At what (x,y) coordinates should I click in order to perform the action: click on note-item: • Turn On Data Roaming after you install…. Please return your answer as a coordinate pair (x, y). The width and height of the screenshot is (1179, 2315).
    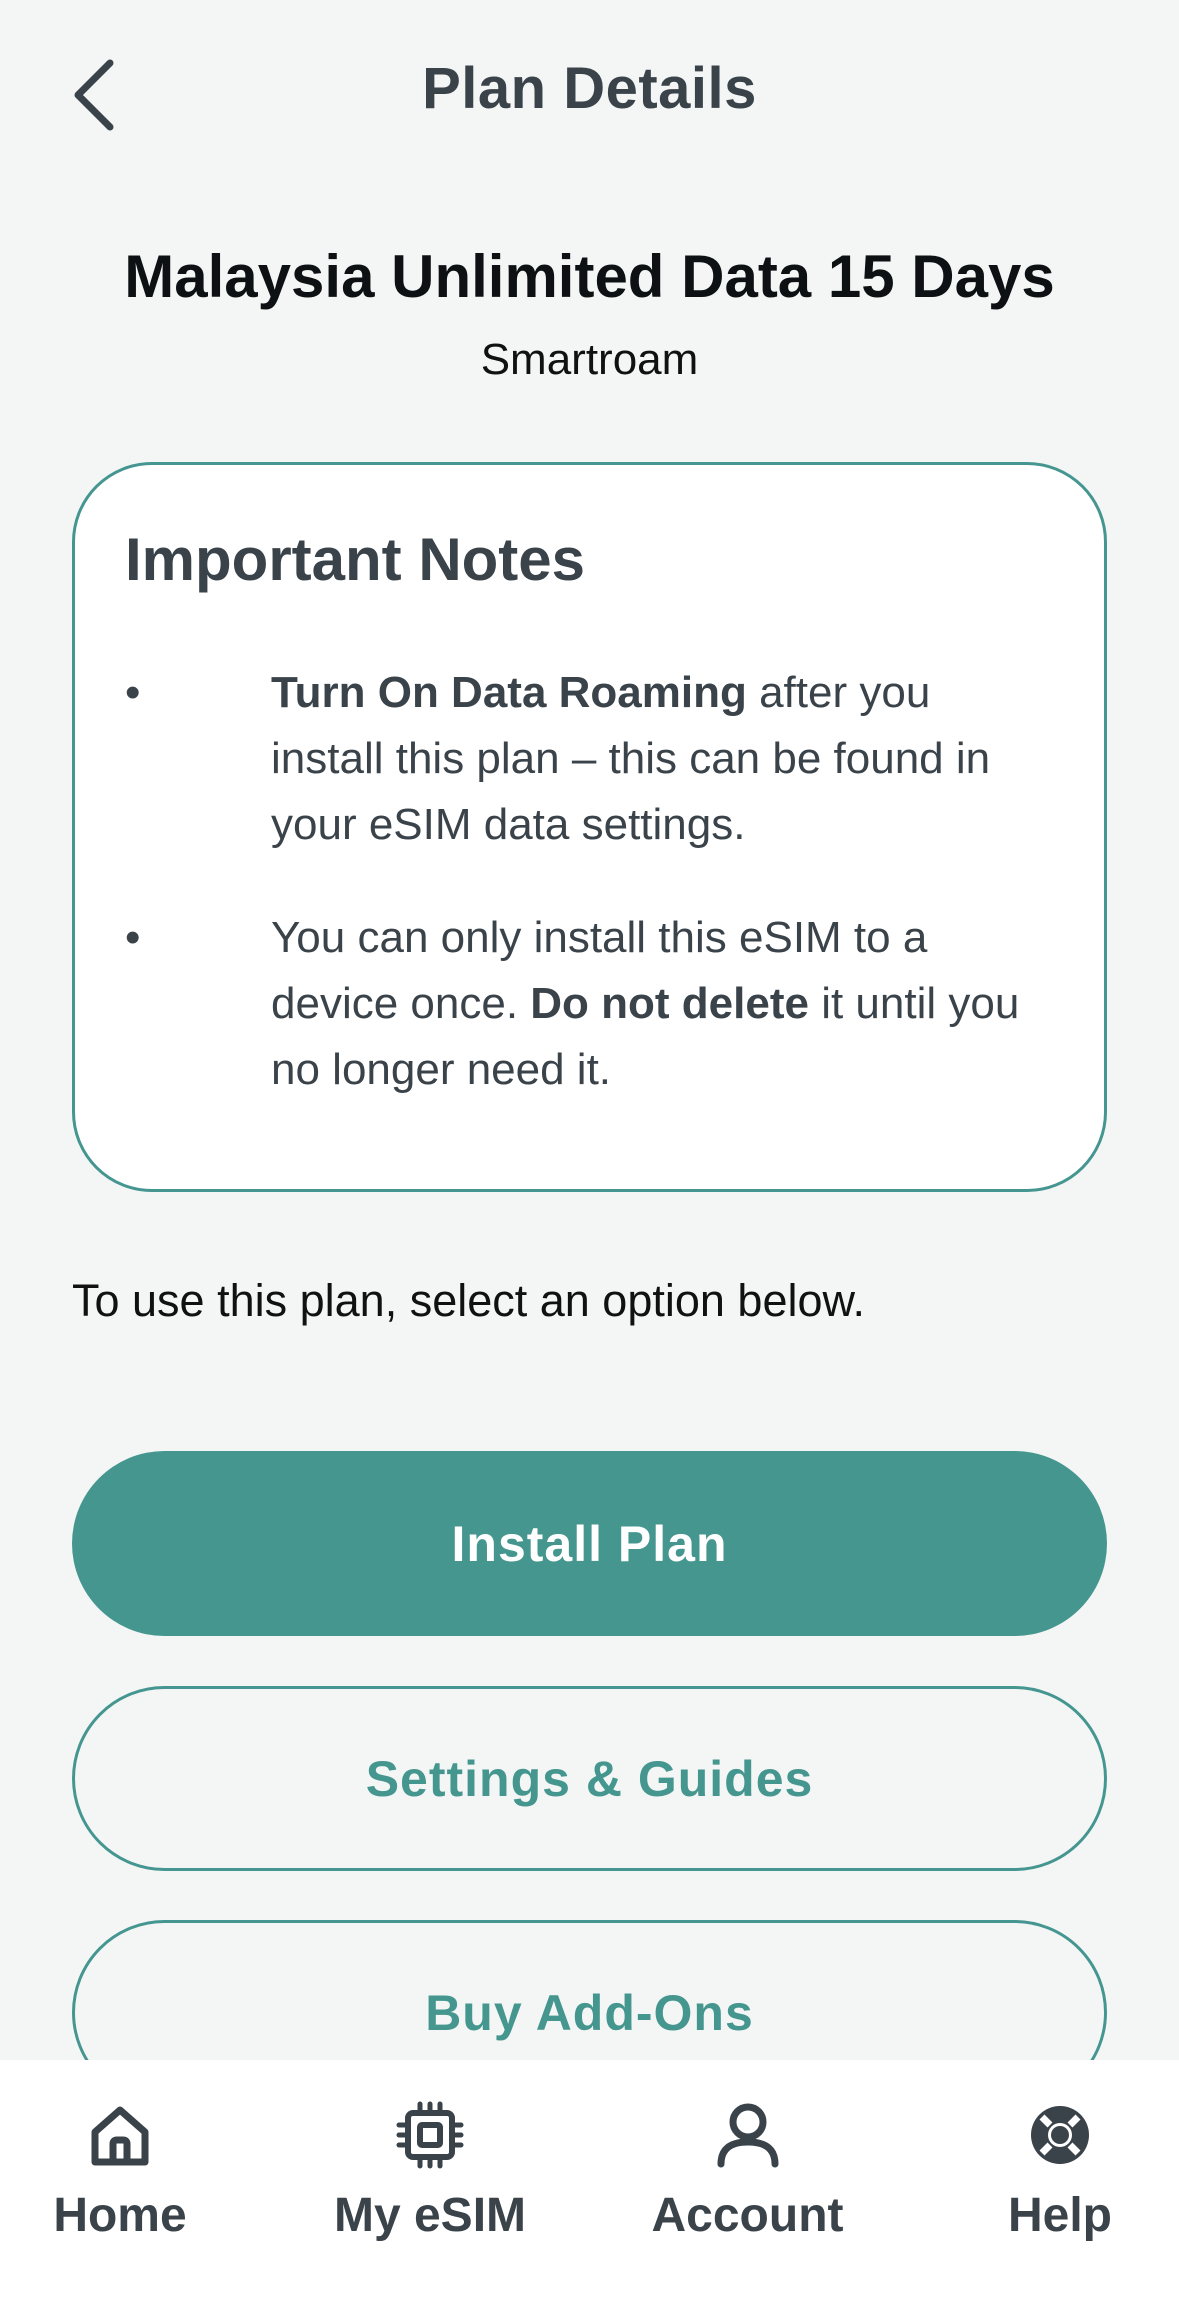
    Looking at the image, I should click on (585, 760).